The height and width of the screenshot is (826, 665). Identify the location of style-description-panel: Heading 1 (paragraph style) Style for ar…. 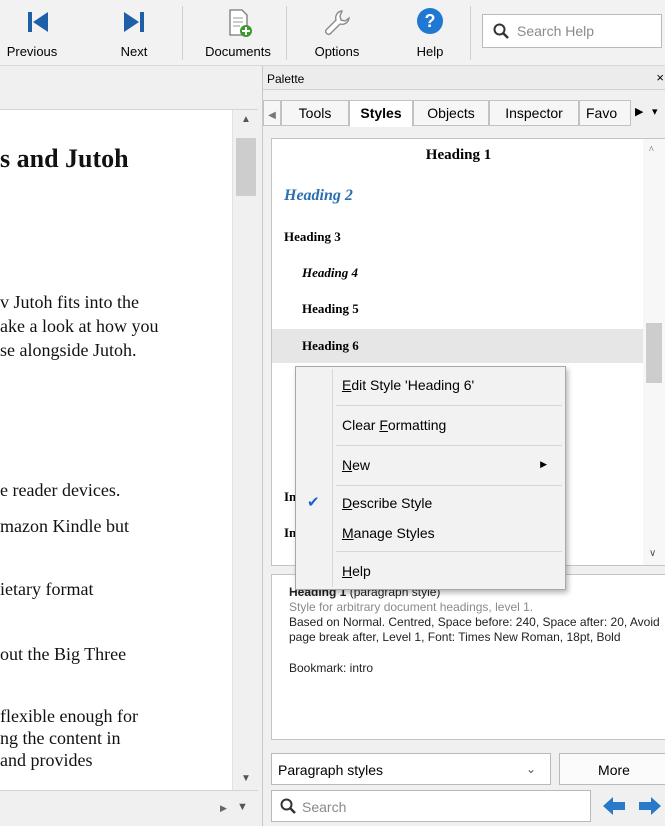
(468, 657).